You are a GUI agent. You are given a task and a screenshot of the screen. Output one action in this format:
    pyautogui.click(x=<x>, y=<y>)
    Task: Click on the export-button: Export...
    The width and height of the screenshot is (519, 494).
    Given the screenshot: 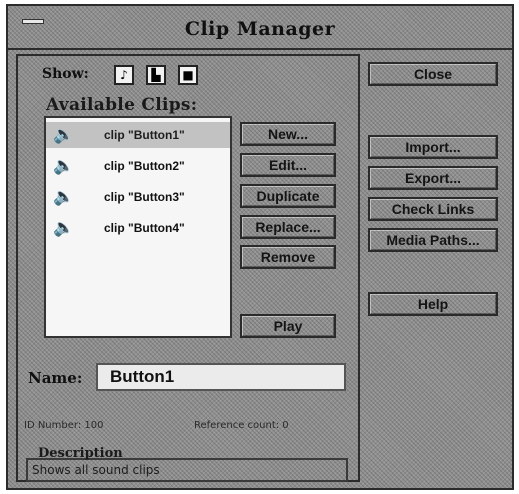 What is the action you would take?
    pyautogui.click(x=433, y=178)
    